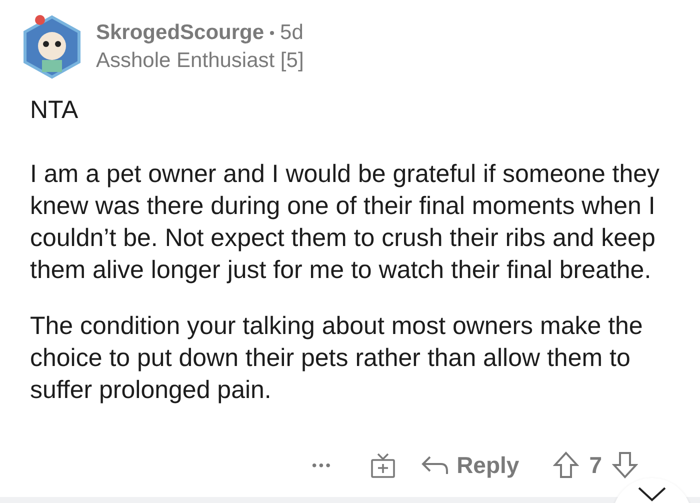 The image size is (700, 503). I want to click on reply-button: Reply, so click(470, 465).